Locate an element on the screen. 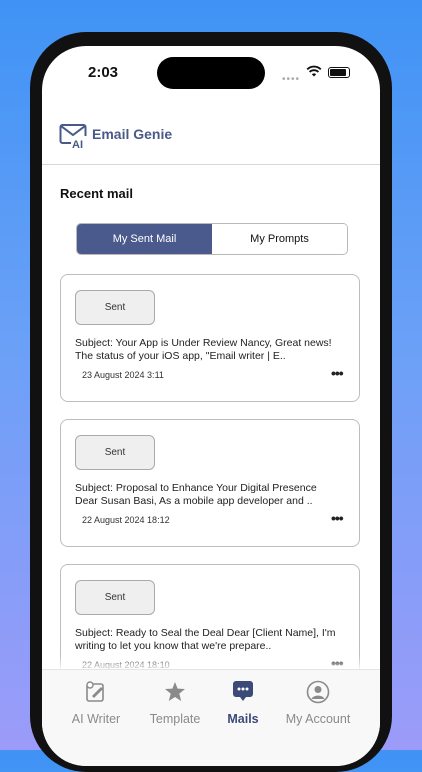 Image resolution: width=422 pixels, height=772 pixels. mail-ai-icon: AI is located at coordinates (73, 136).